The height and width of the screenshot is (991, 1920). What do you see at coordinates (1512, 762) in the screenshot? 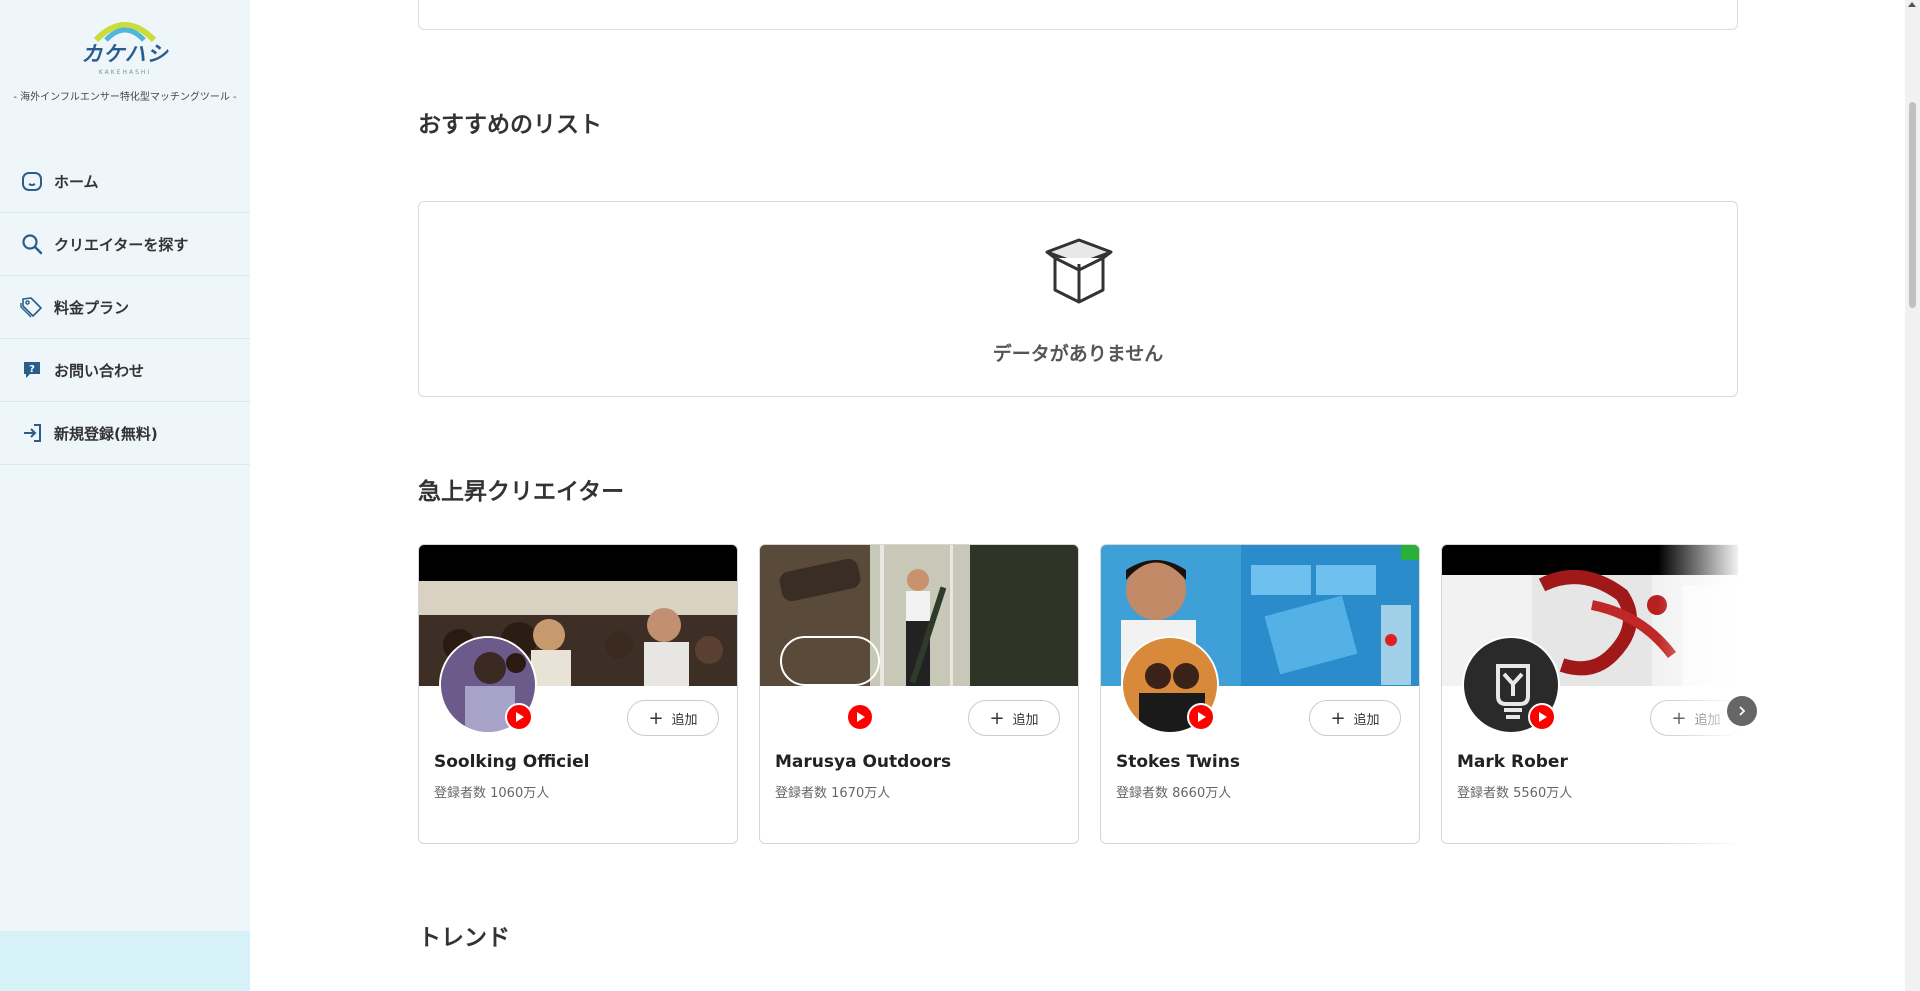
I see `creator-name: Mark Rober` at bounding box center [1512, 762].